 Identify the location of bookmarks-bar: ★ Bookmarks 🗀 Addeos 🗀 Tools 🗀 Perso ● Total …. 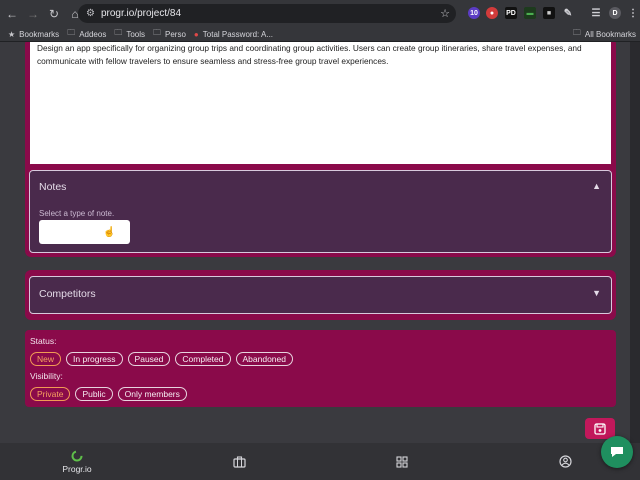
(320, 34).